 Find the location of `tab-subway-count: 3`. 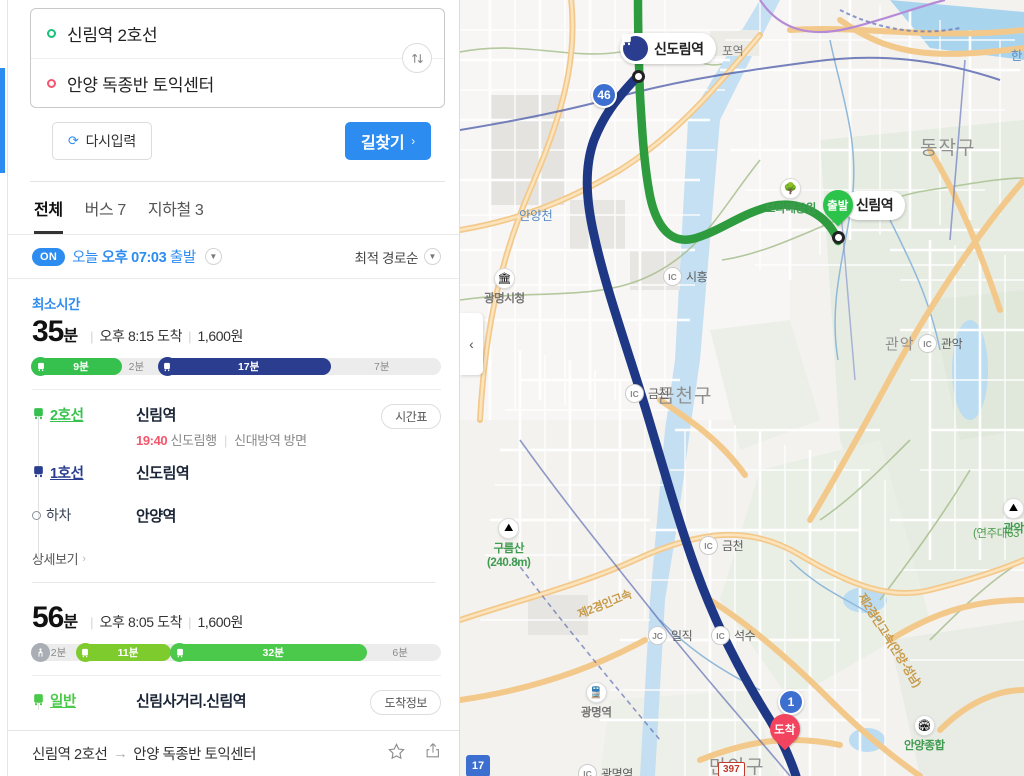

tab-subway-count: 3 is located at coordinates (199, 210).